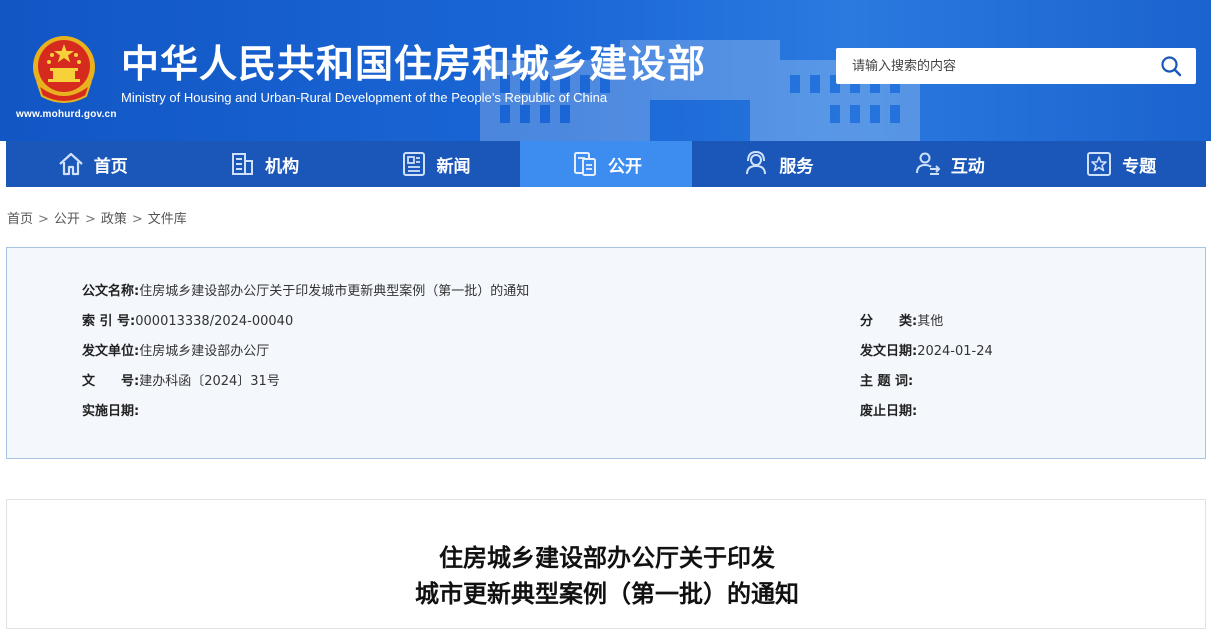 The height and width of the screenshot is (629, 1211). I want to click on info-row-effective: 实施日期:, so click(110, 409).